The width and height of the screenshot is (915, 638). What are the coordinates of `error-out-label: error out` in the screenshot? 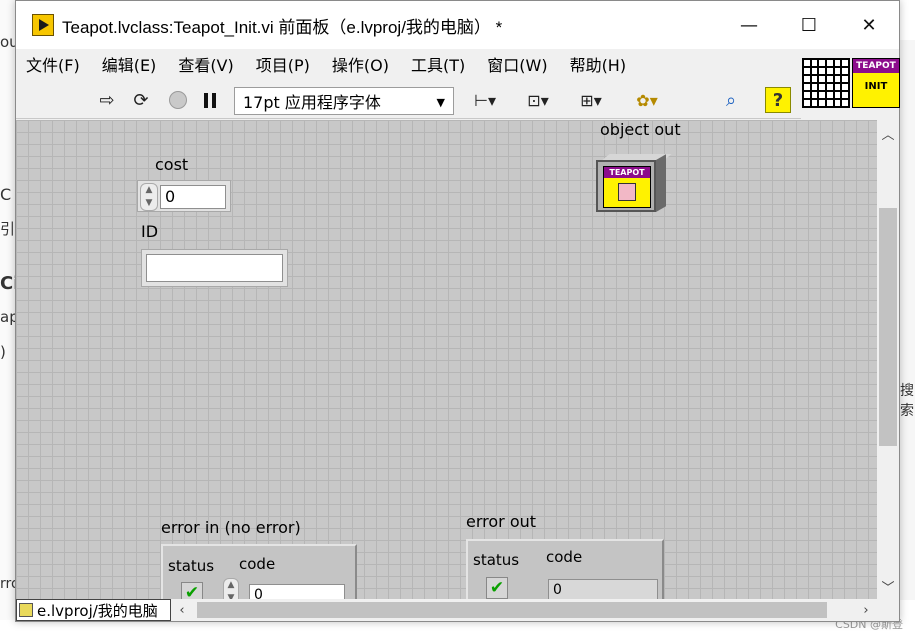 It's located at (501, 521).